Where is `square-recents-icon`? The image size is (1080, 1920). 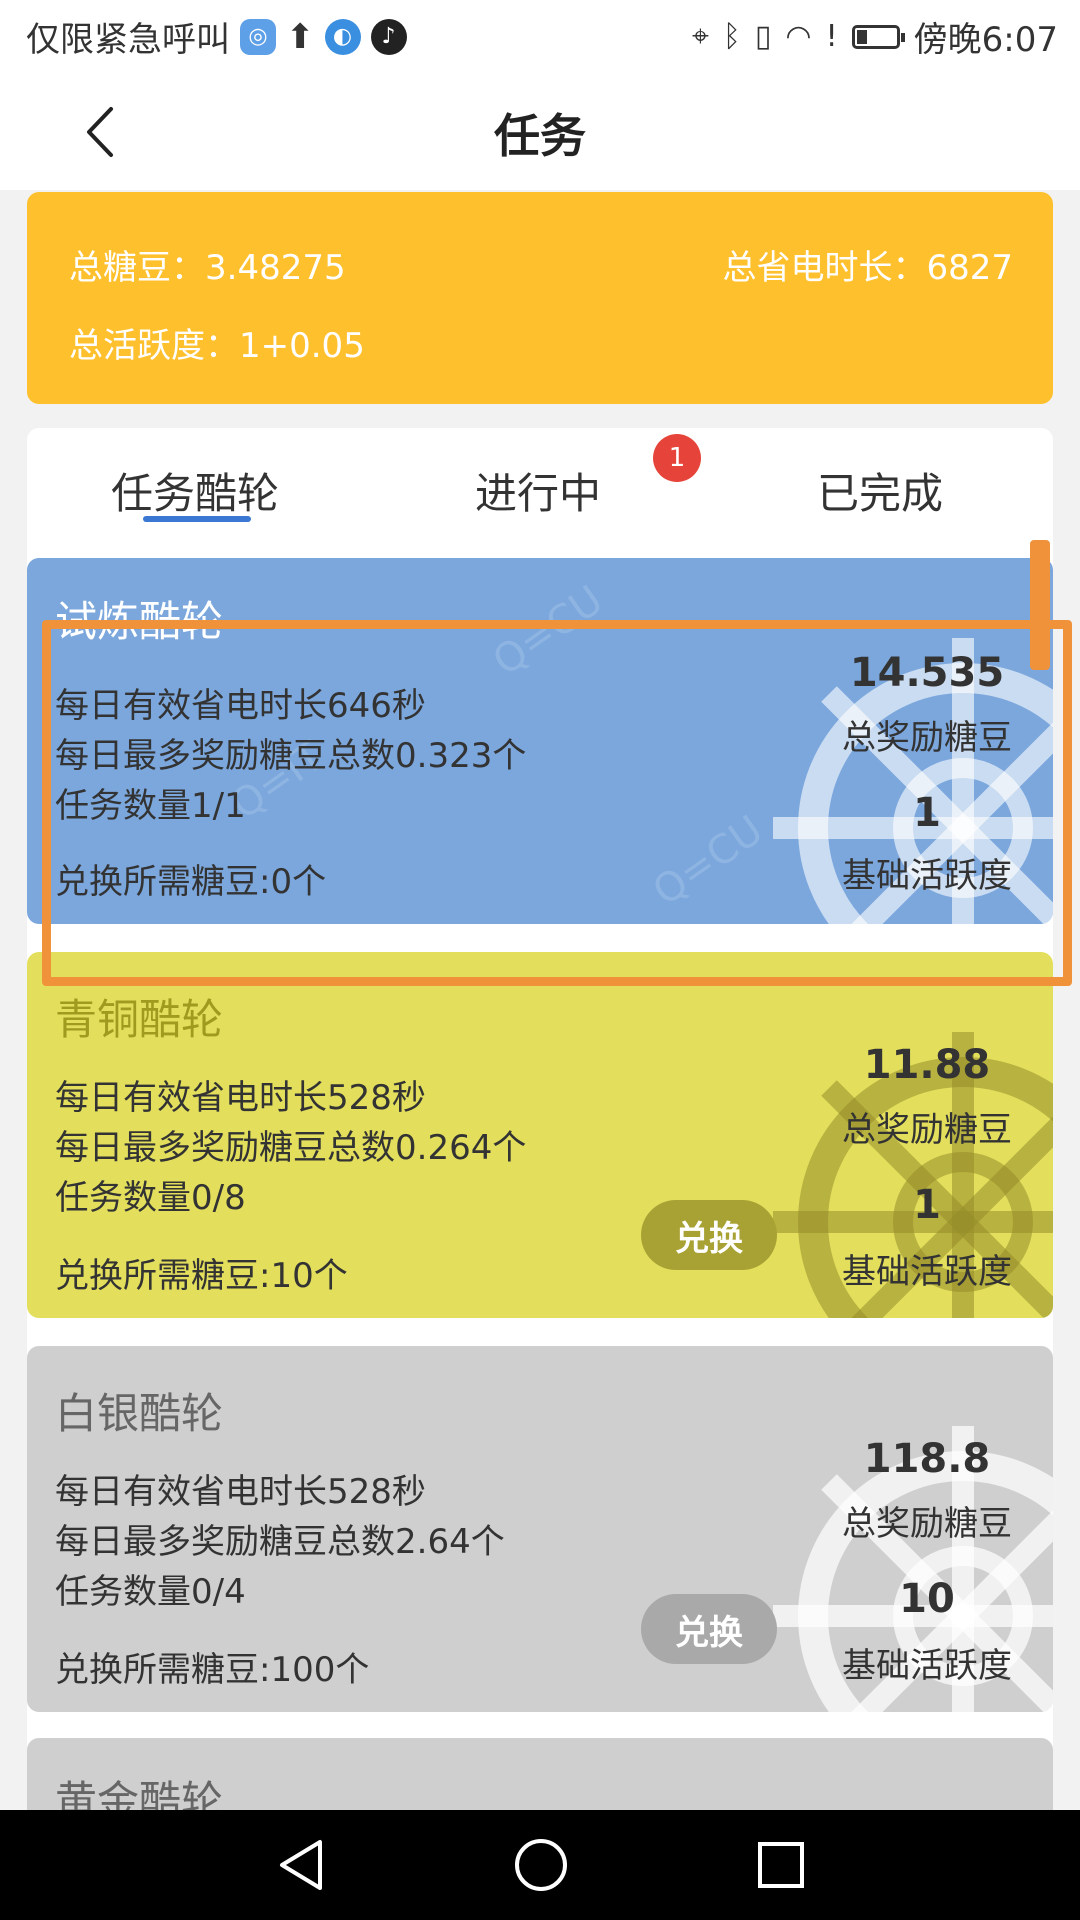 square-recents-icon is located at coordinates (781, 1865).